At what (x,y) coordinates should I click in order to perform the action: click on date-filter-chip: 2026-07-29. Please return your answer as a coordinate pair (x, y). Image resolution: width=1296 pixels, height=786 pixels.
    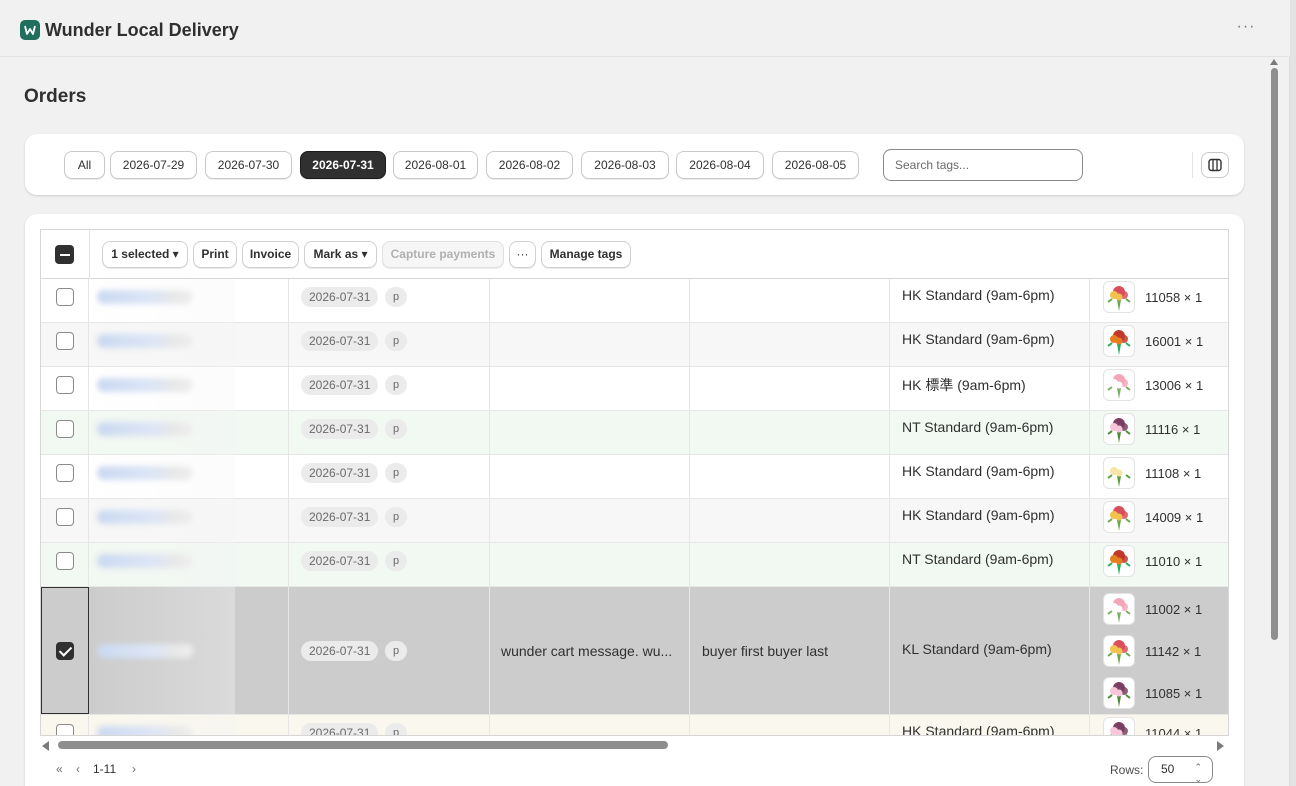
    Looking at the image, I should click on (153, 165).